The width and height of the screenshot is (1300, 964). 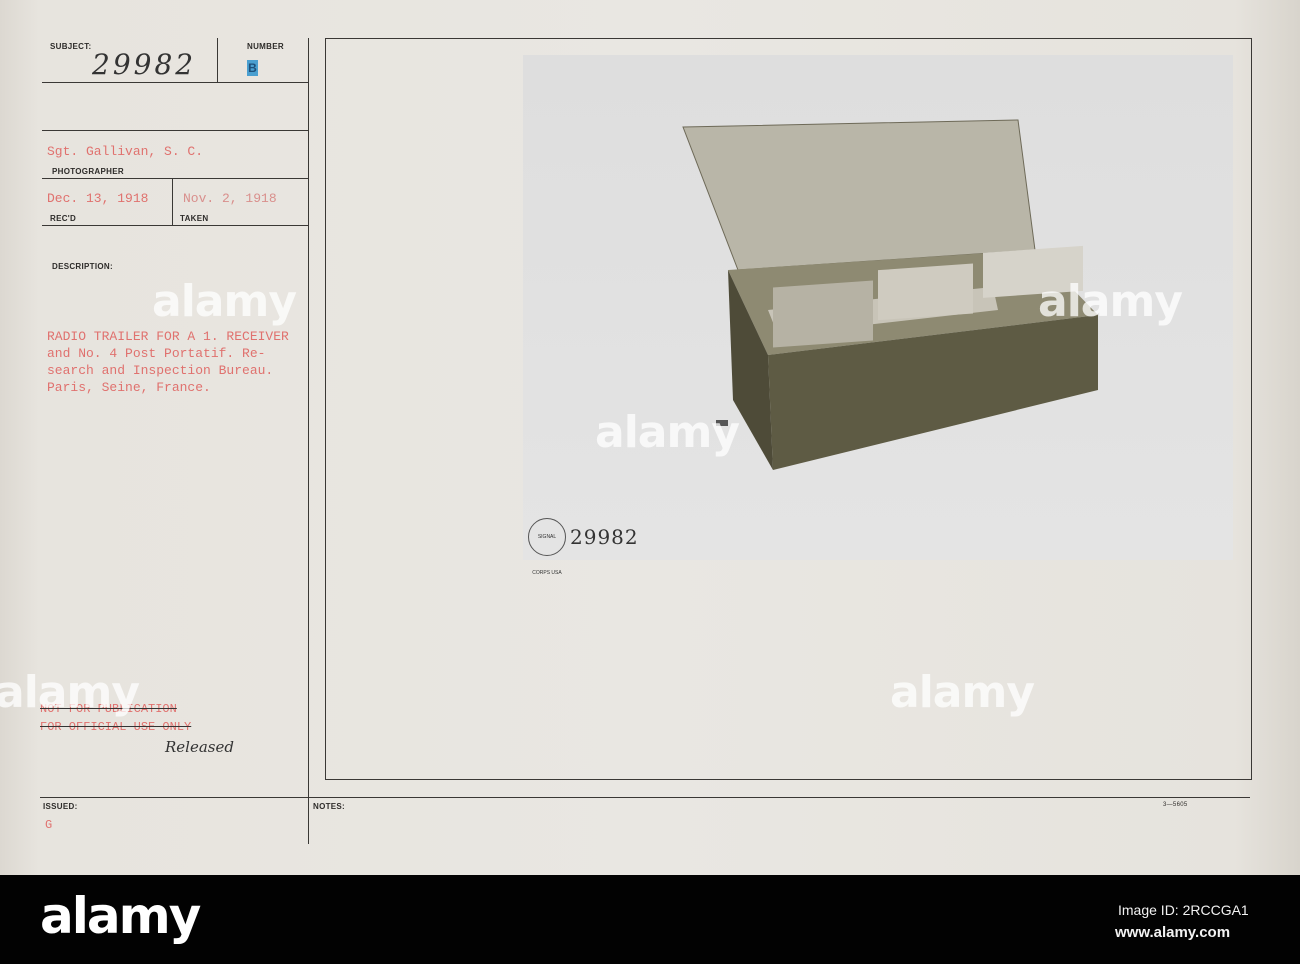 I want to click on description-label: DESCRIPTION:, so click(x=82, y=266).